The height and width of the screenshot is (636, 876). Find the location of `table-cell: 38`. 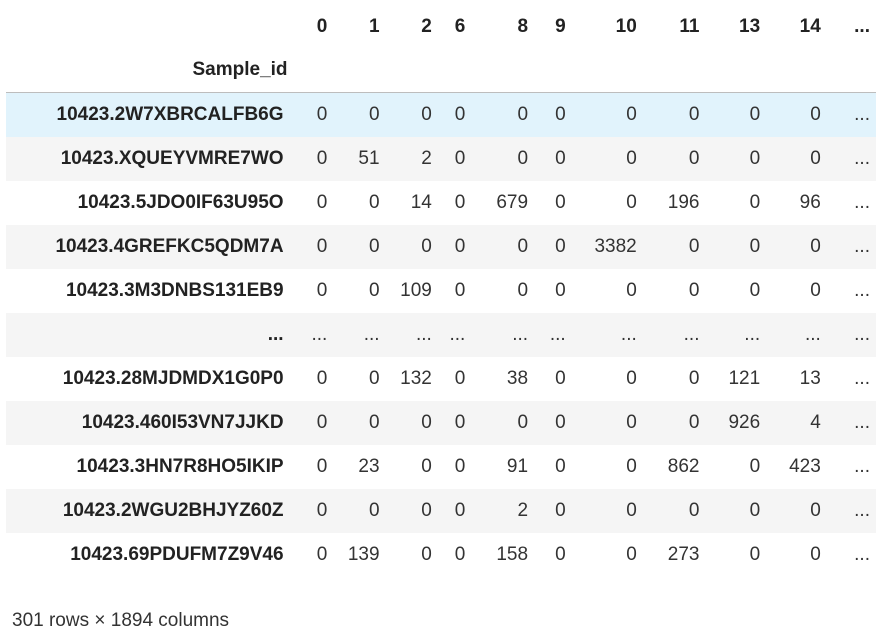

table-cell: 38 is located at coordinates (517, 378).